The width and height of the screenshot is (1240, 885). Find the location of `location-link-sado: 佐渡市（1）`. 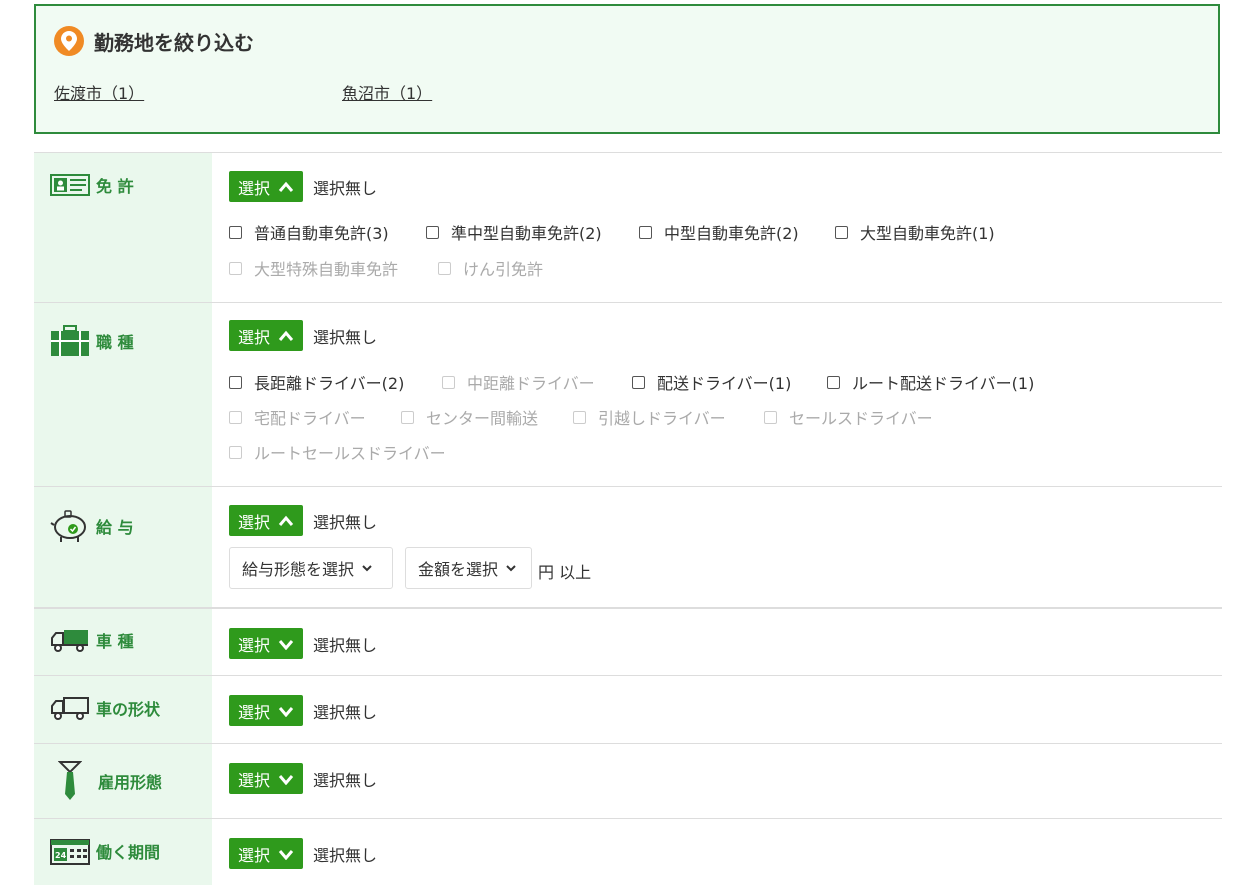

location-link-sado: 佐渡市（1） is located at coordinates (99, 92).